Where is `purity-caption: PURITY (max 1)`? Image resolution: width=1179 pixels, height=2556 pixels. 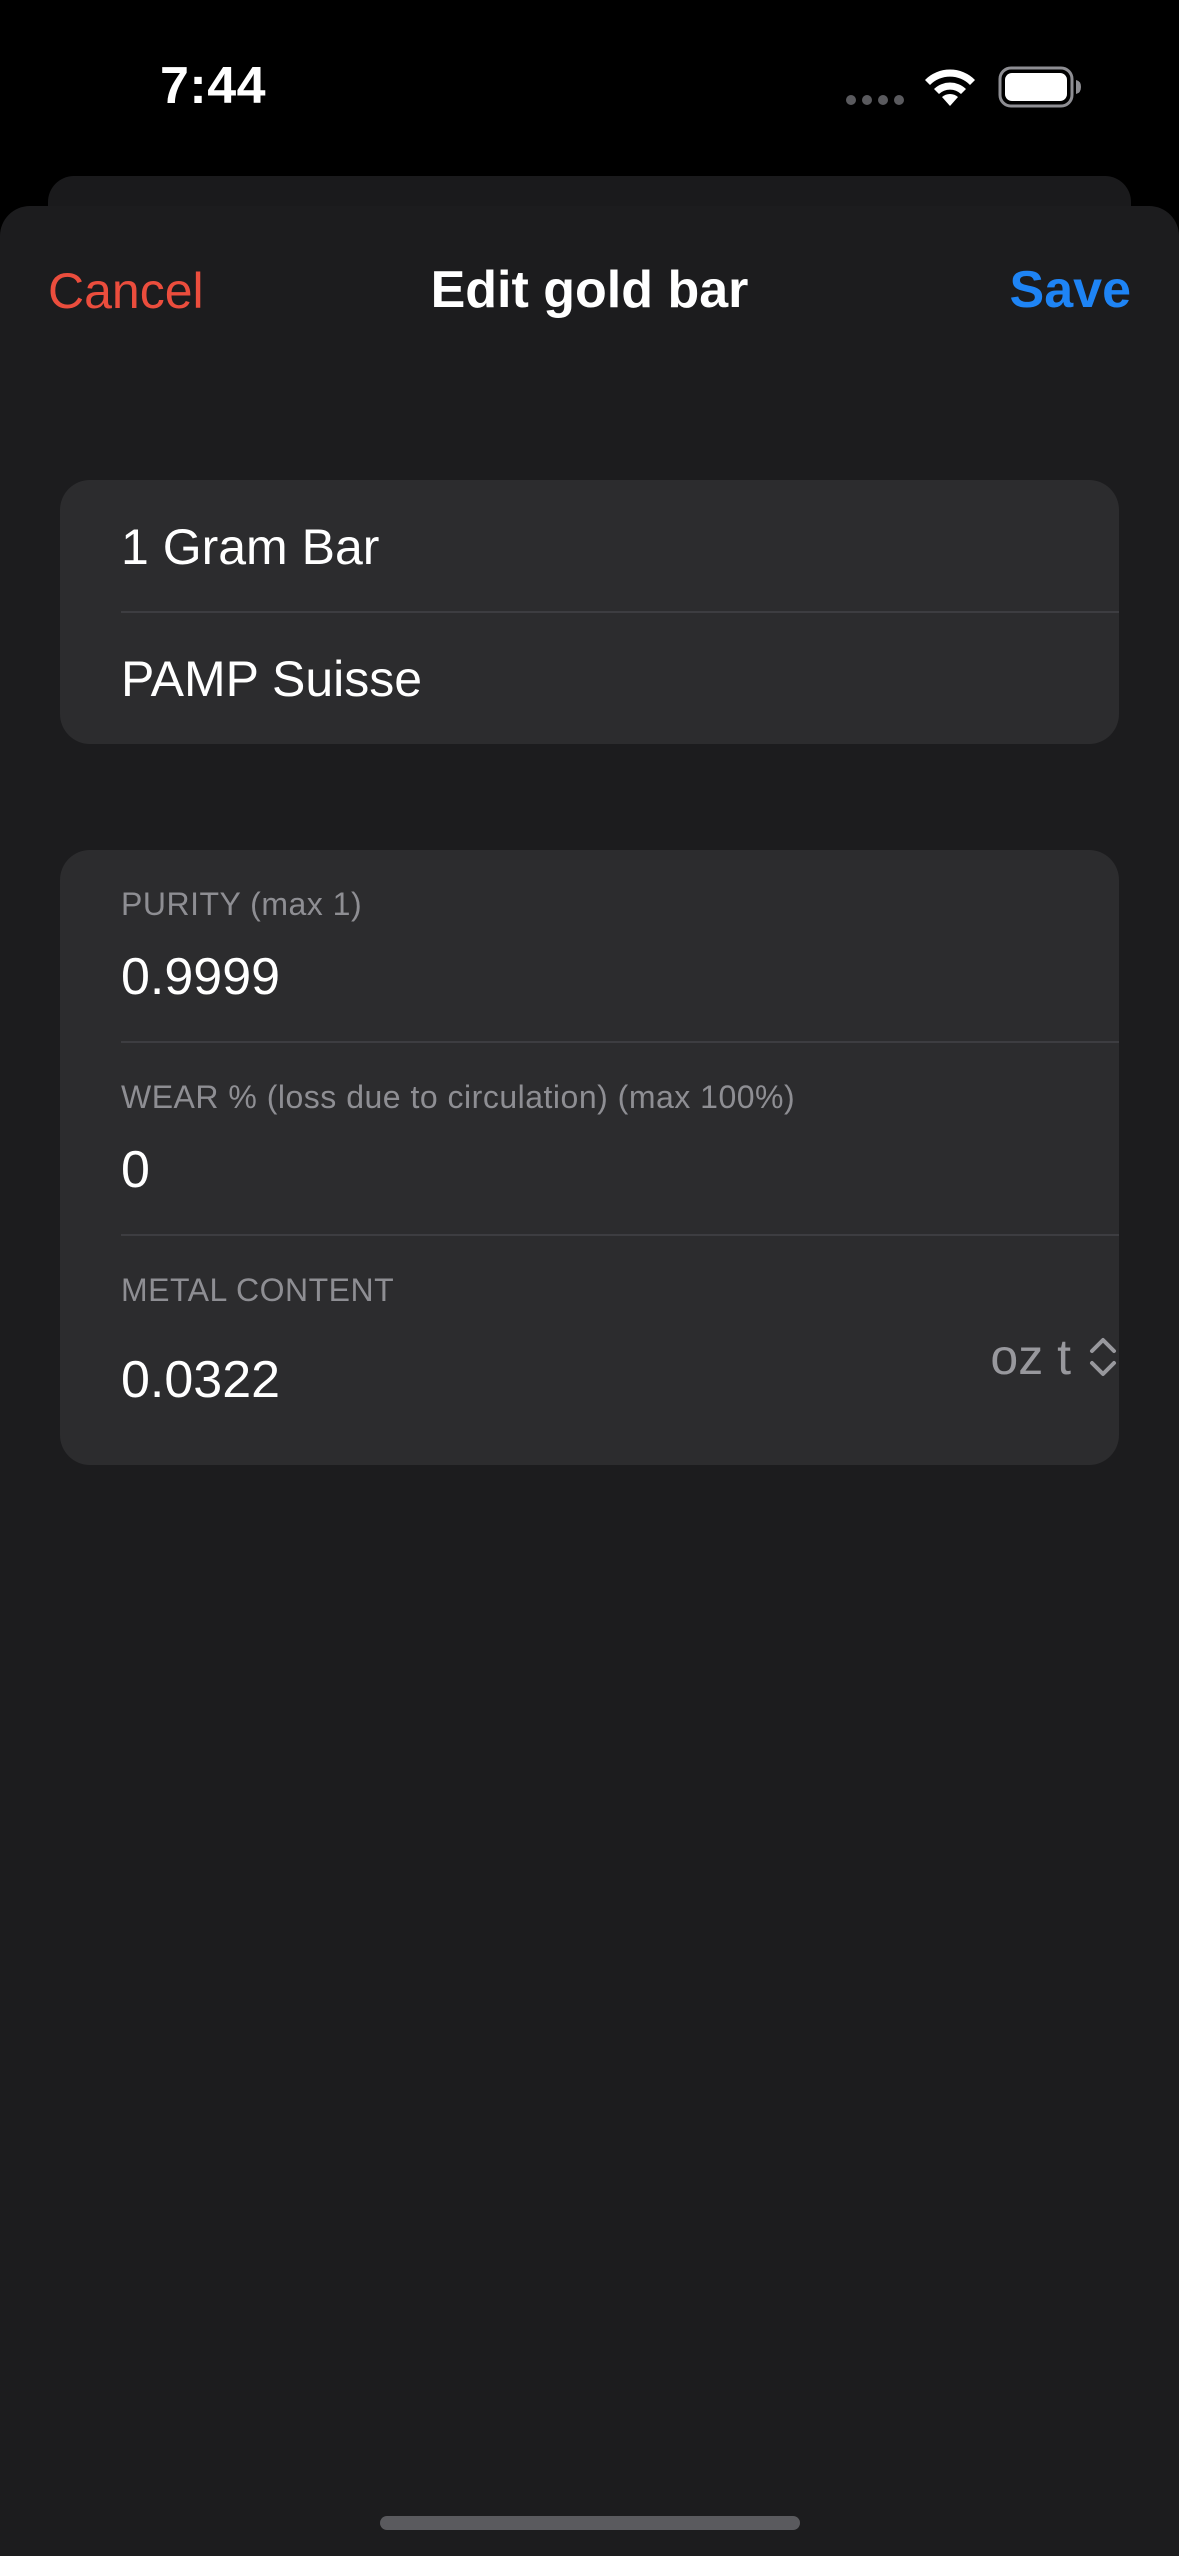
purity-caption: PURITY (max 1) is located at coordinates (242, 904).